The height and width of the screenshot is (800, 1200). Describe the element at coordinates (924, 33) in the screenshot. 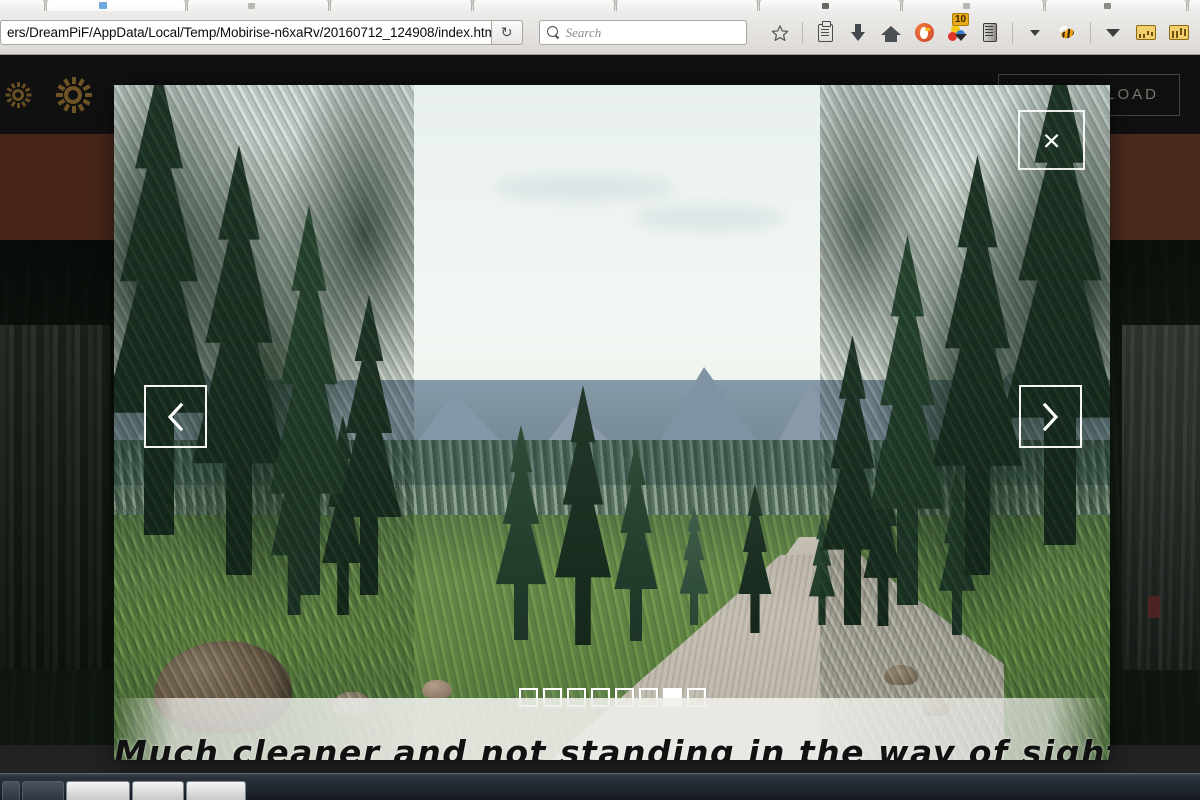

I see `duckduckgo-icon` at that location.